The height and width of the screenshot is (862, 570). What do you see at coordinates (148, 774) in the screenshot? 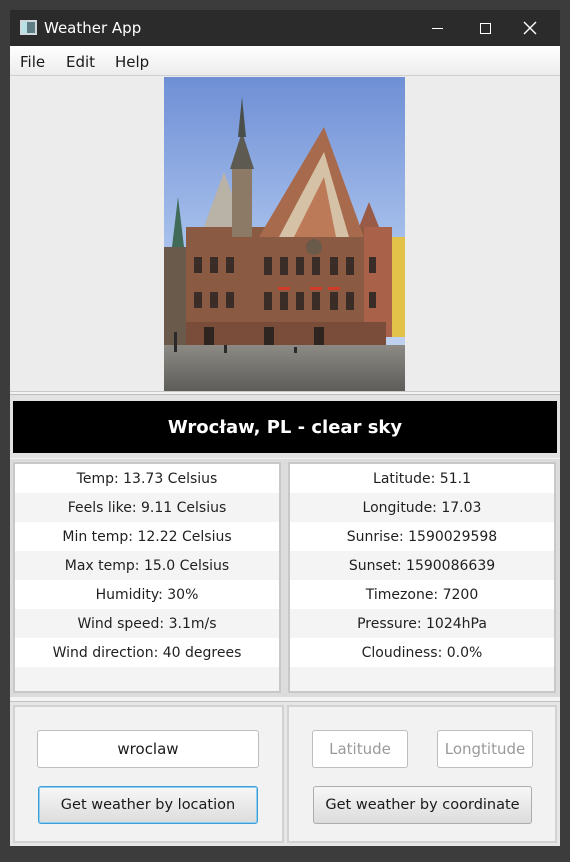
I see `location-panel: Get weather by location` at bounding box center [148, 774].